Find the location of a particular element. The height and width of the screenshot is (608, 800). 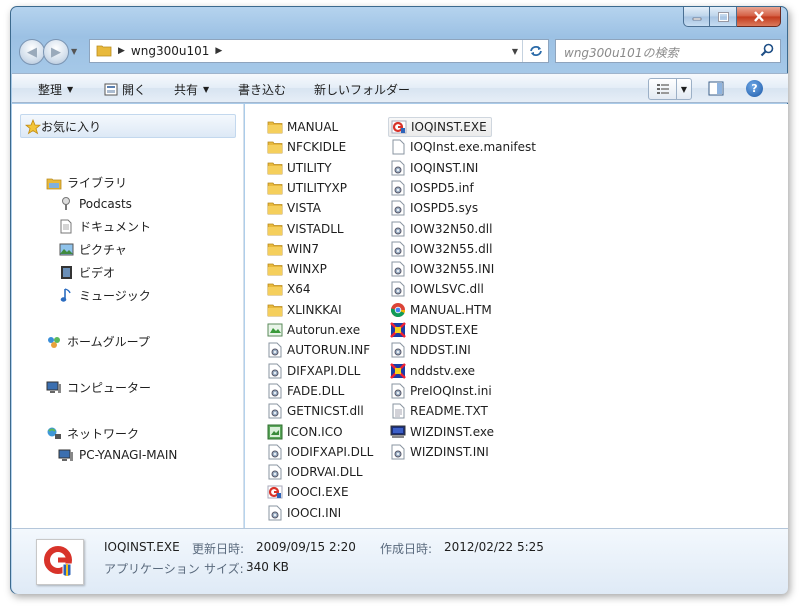

file-item: AUTORUN.INF is located at coordinates (319, 350).